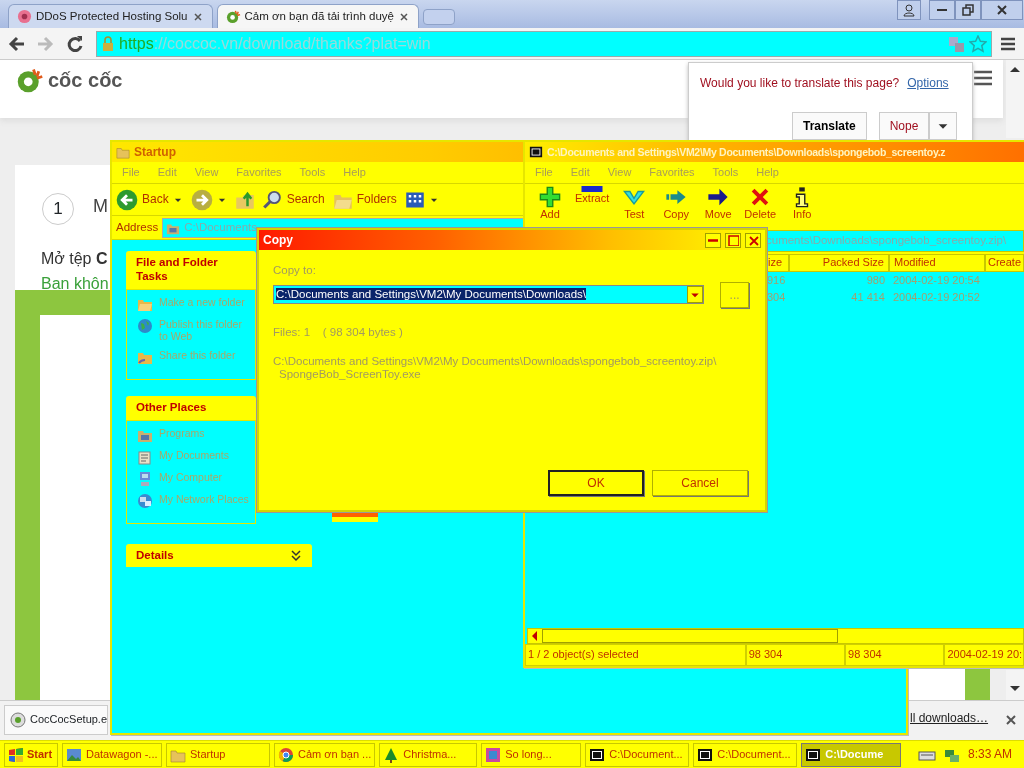  Describe the element at coordinates (936, 280) in the screenshot. I see `table-cell-text: 2004-02-19 20:54` at that location.